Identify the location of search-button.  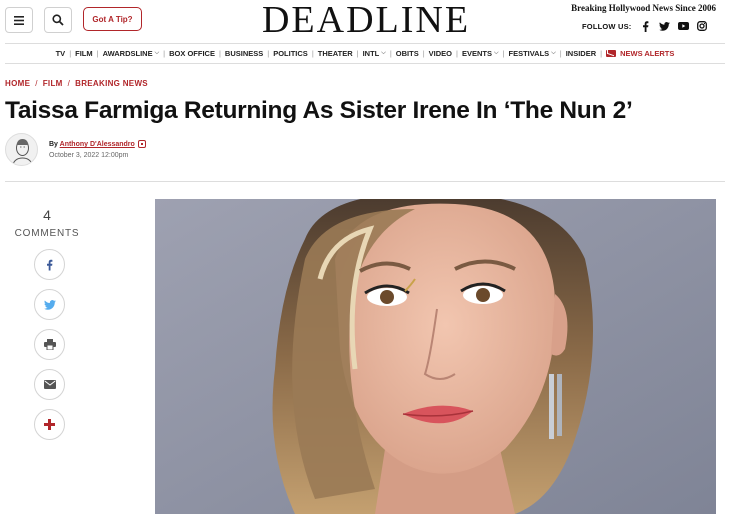
(58, 20).